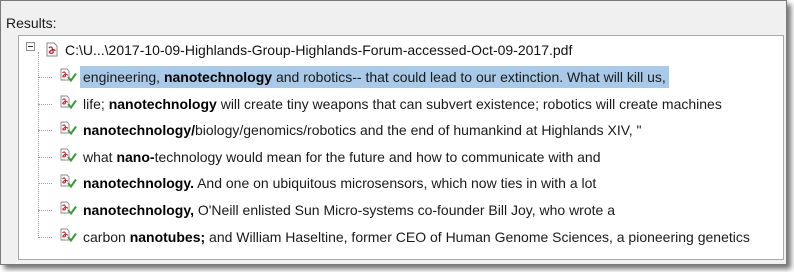 The image size is (794, 272). What do you see at coordinates (52, 49) in the screenshot?
I see `pdf-file-icon` at bounding box center [52, 49].